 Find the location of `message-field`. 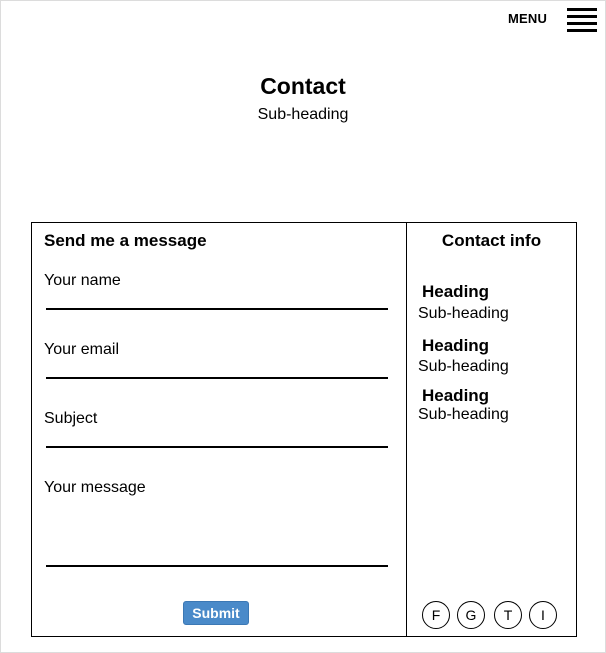

message-field is located at coordinates (217, 566).